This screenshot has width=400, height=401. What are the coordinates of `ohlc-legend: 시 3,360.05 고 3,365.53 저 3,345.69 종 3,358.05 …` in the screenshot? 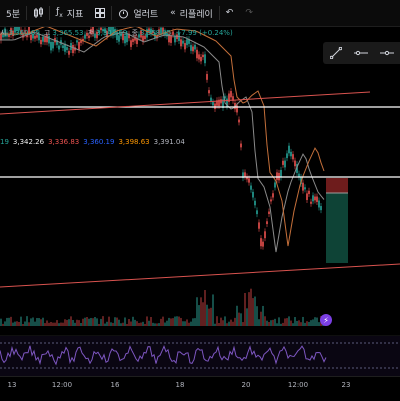 It's located at (160, 35).